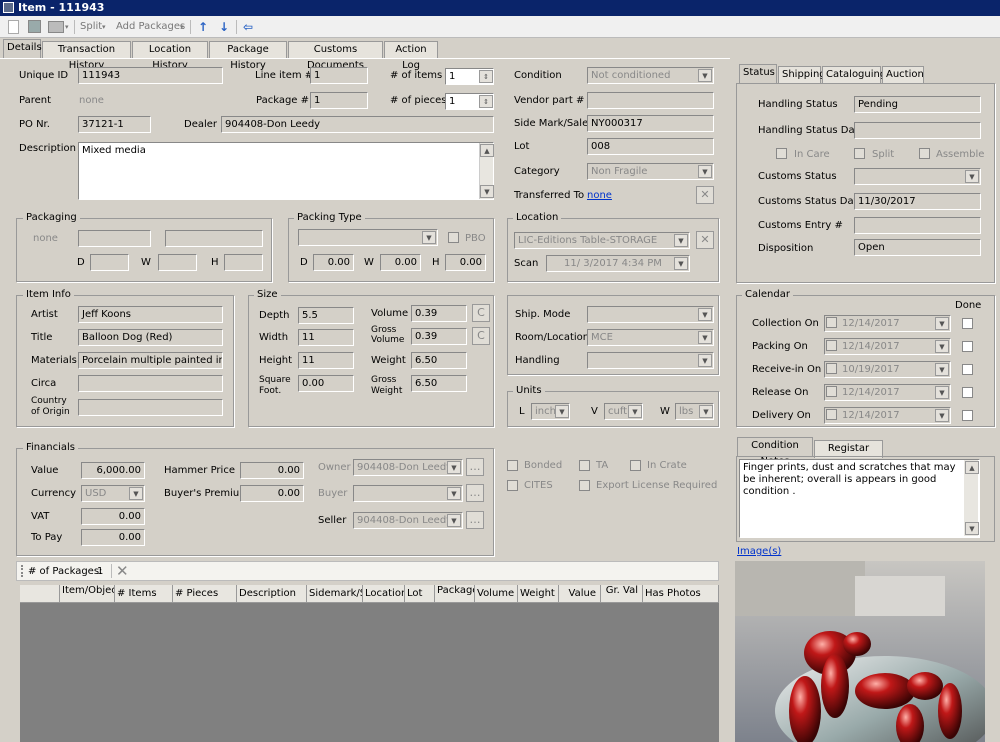 The image size is (1000, 742). What do you see at coordinates (248, 27) in the screenshot?
I see `back-icon: ⇦` at bounding box center [248, 27].